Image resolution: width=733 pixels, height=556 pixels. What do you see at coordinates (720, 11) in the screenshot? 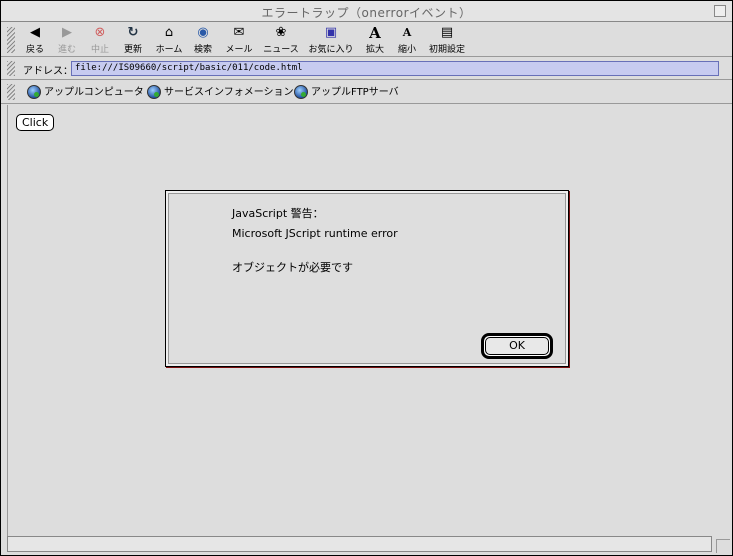
I see `zoom-box-icon` at bounding box center [720, 11].